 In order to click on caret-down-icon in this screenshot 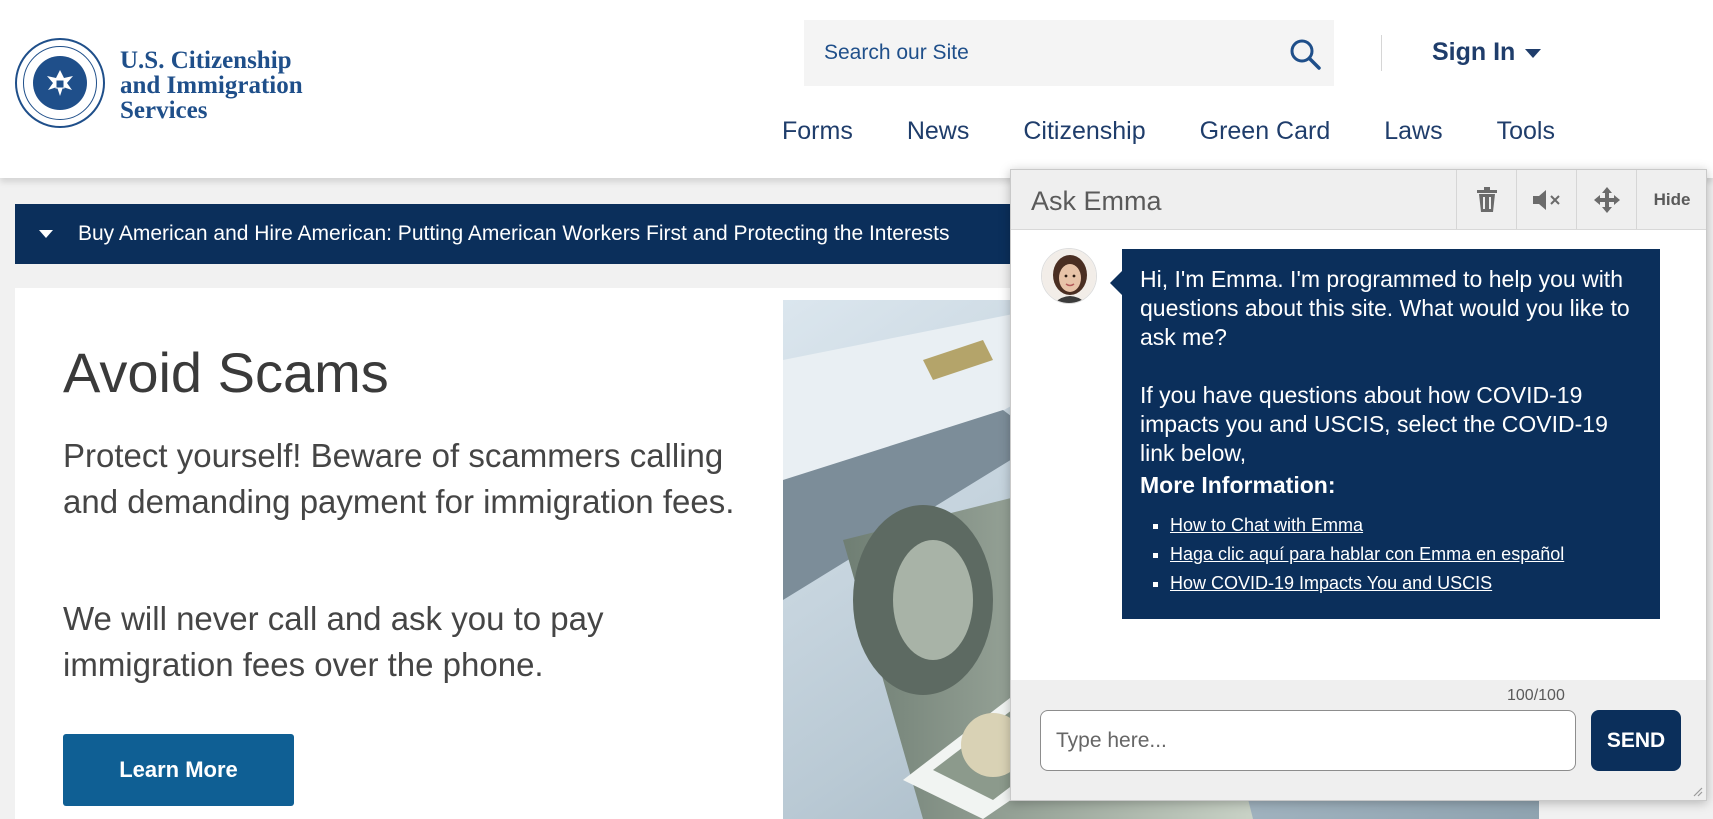, I will do `click(1533, 53)`.